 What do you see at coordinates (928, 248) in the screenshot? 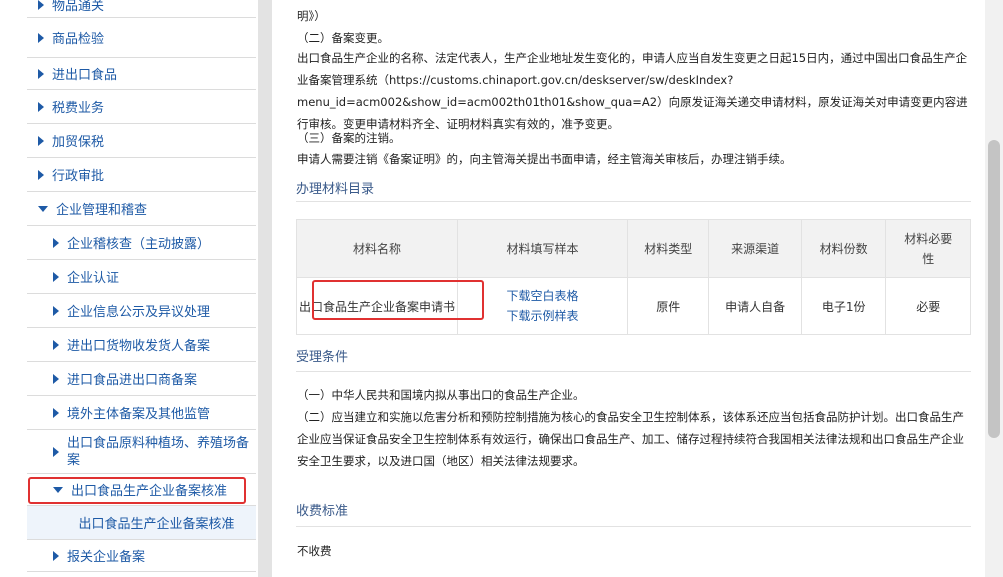
I see `column-header-necessity: 材料必要性` at bounding box center [928, 248].